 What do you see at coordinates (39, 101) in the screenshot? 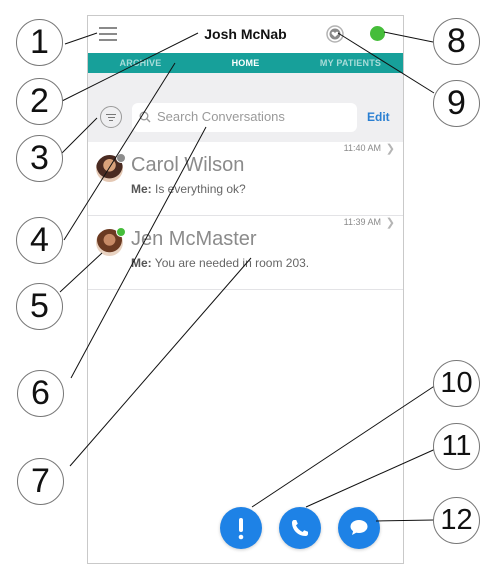
I see `callout-2: 2` at bounding box center [39, 101].